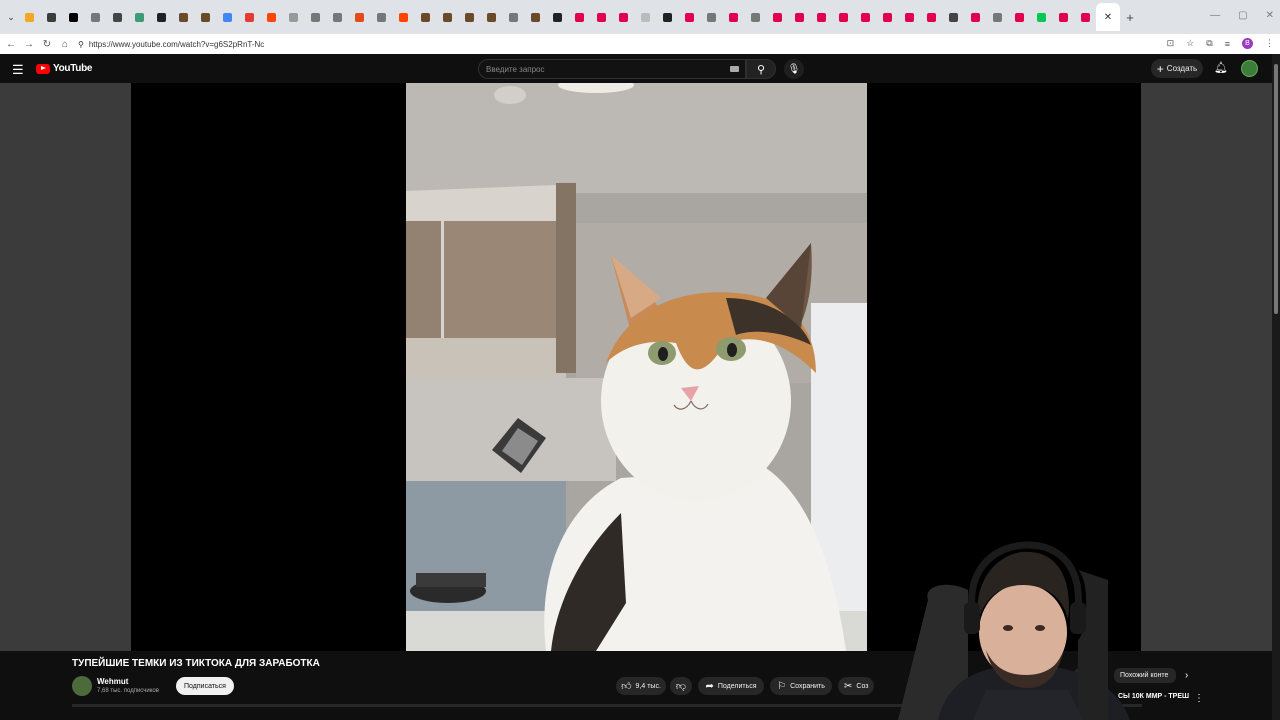  Describe the element at coordinates (1190, 43) in the screenshot. I see `bookmark-star-icon: ☆` at that location.